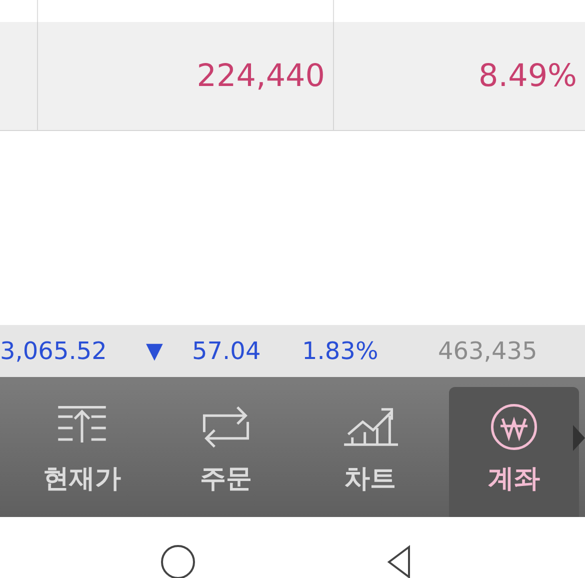  Describe the element at coordinates (370, 452) in the screenshot. I see `nav-tab: 차트` at that location.